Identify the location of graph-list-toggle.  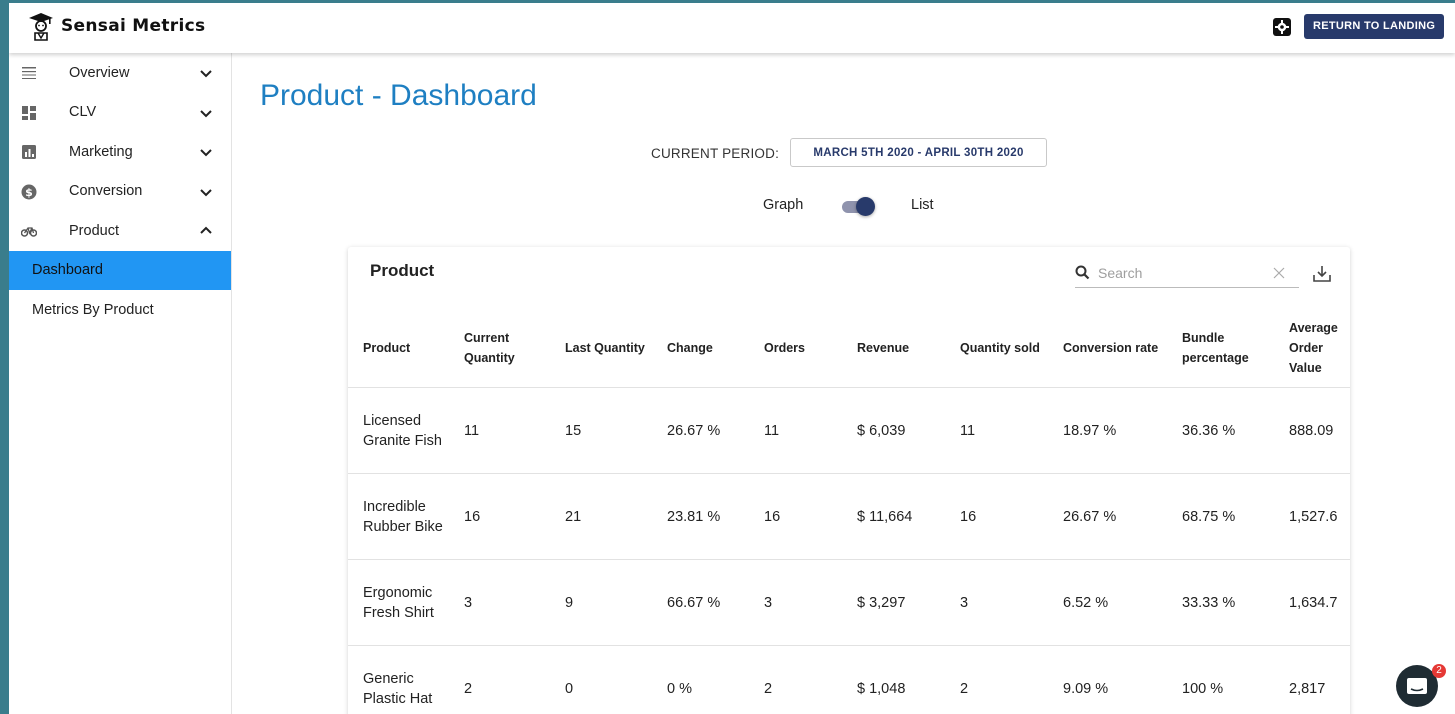
(859, 207).